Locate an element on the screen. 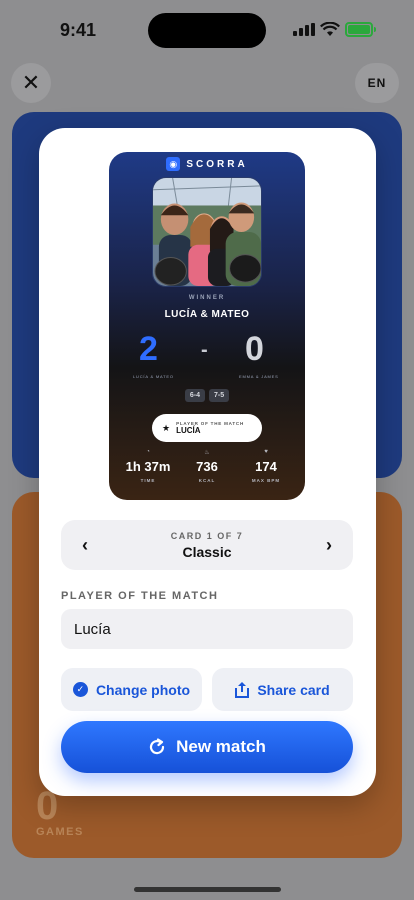  card-style-selector: ‹ CARD 1 OF 7 Classic › is located at coordinates (207, 545).